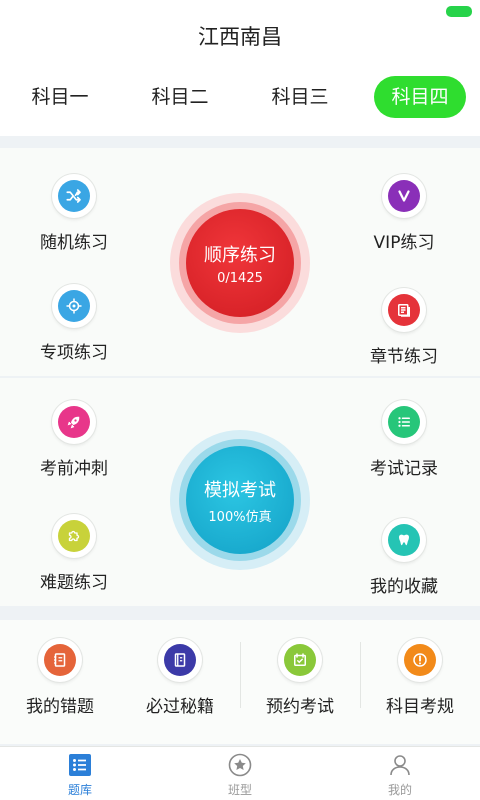 This screenshot has height=800, width=480. Describe the element at coordinates (74, 306) in the screenshot. I see `target-icon` at that location.